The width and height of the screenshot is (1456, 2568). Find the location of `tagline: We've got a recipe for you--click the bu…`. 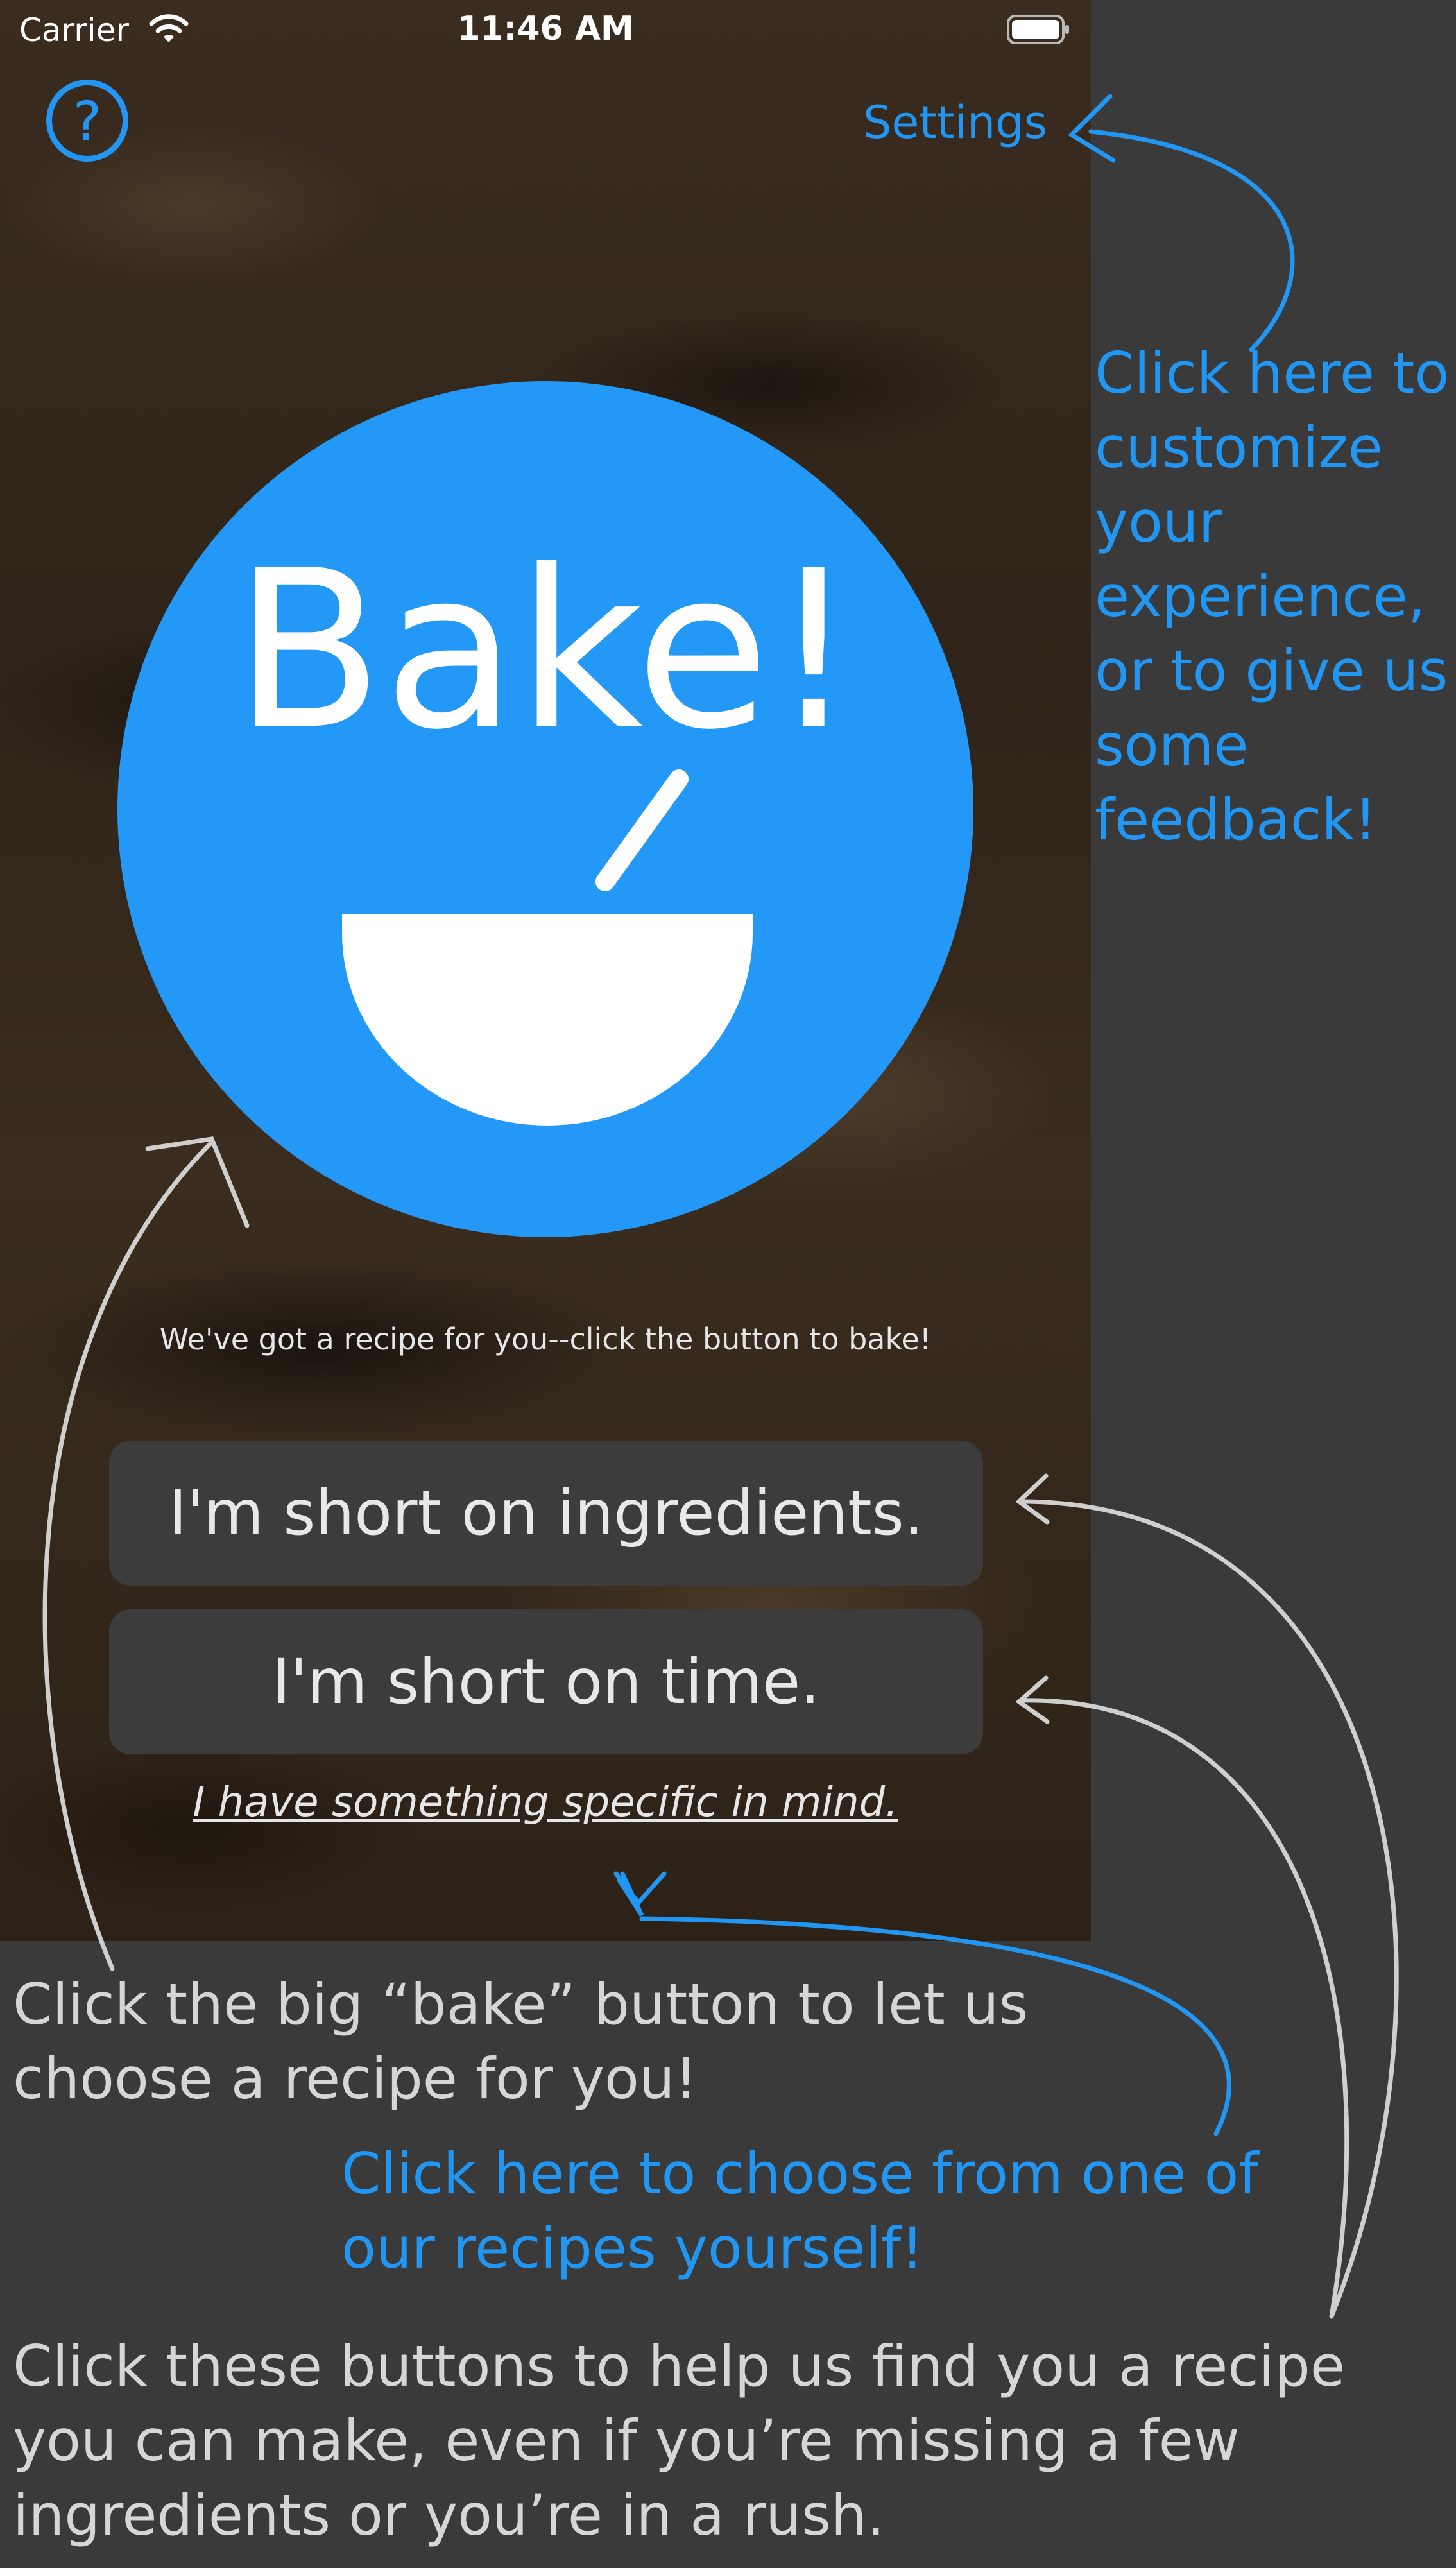

tagline: We've got a recipe for you--click the bu… is located at coordinates (545, 1339).